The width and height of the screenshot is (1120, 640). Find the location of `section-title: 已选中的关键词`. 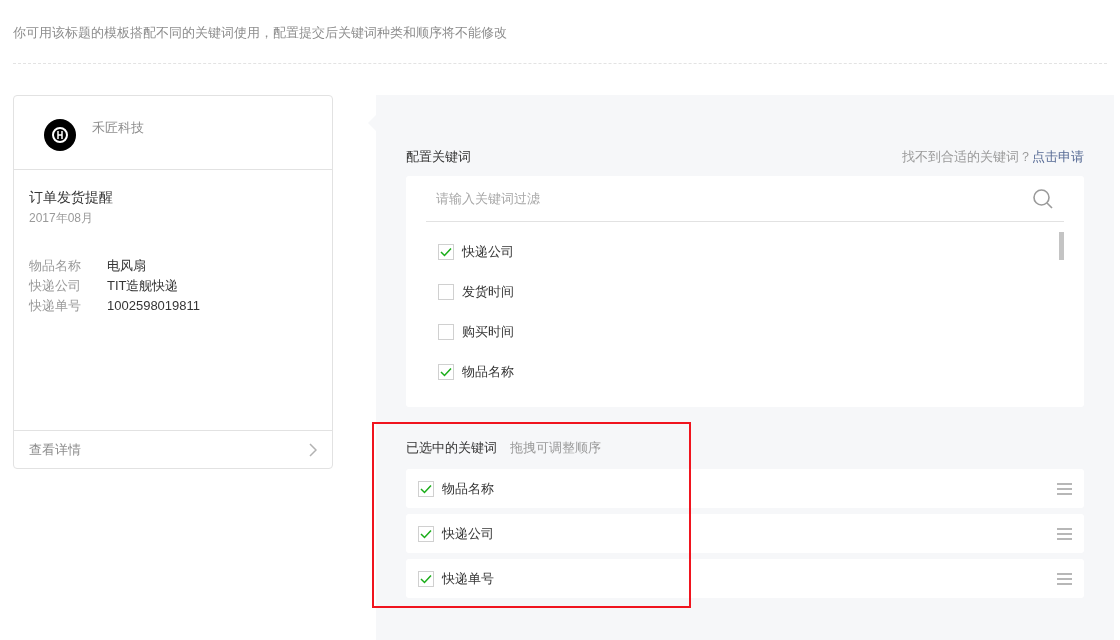

section-title: 已选中的关键词 is located at coordinates (451, 448).